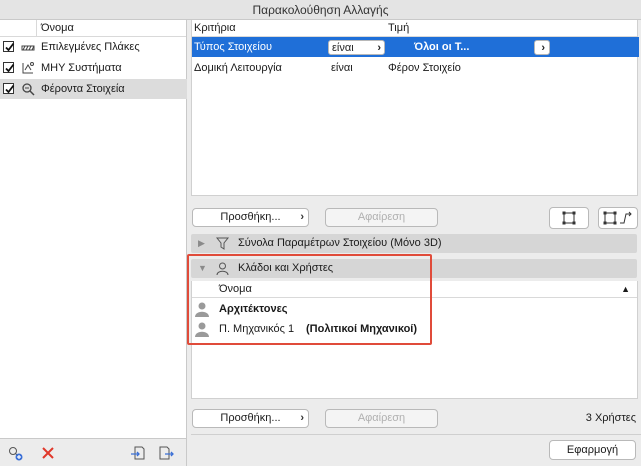 This screenshot has height=466, width=641. Describe the element at coordinates (381, 217) in the screenshot. I see `remove-criteria-button: Αφαίρεση` at that location.